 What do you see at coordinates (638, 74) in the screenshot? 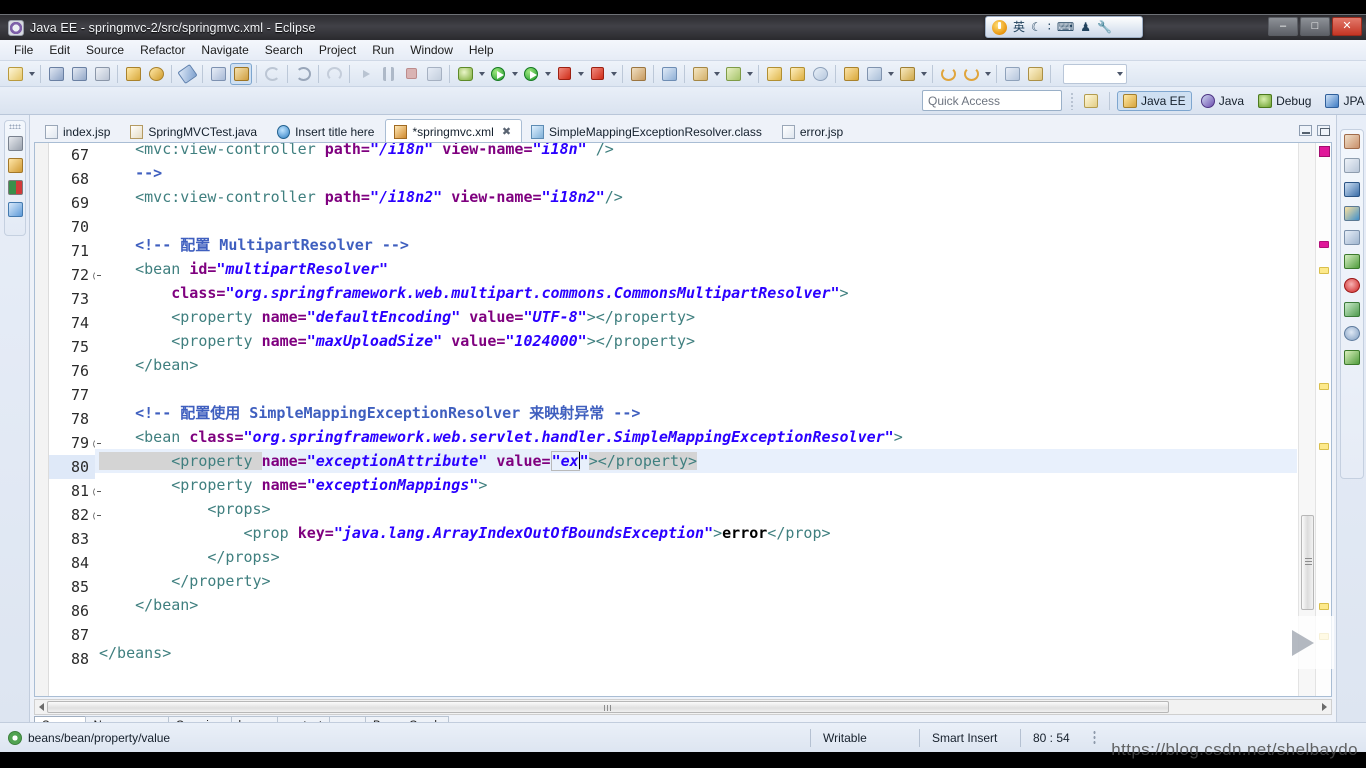
I see `new-server-button` at bounding box center [638, 74].